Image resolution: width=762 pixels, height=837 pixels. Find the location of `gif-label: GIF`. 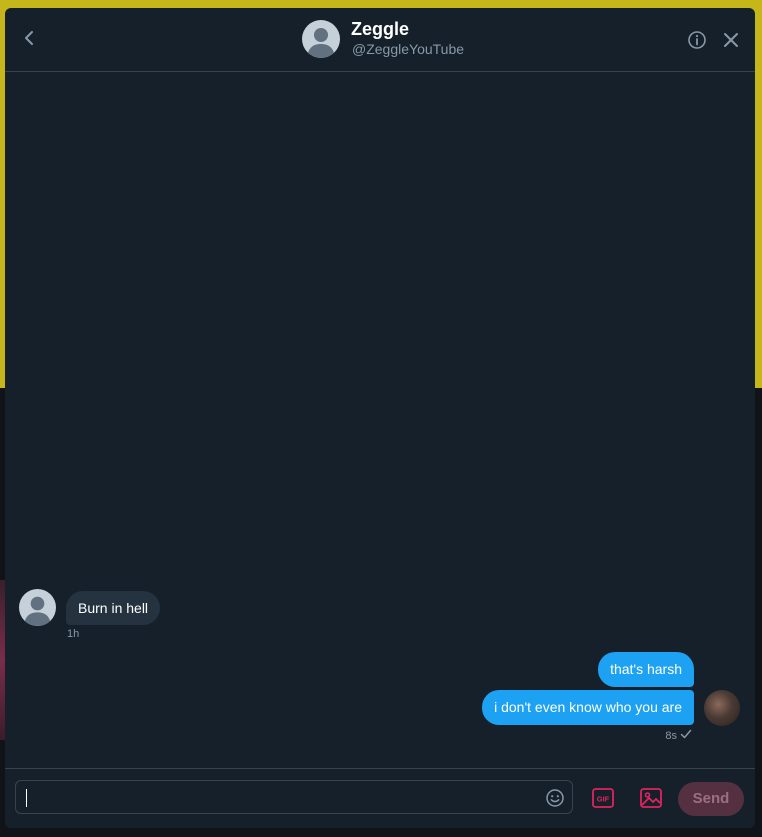

gif-label: GIF is located at coordinates (603, 799).